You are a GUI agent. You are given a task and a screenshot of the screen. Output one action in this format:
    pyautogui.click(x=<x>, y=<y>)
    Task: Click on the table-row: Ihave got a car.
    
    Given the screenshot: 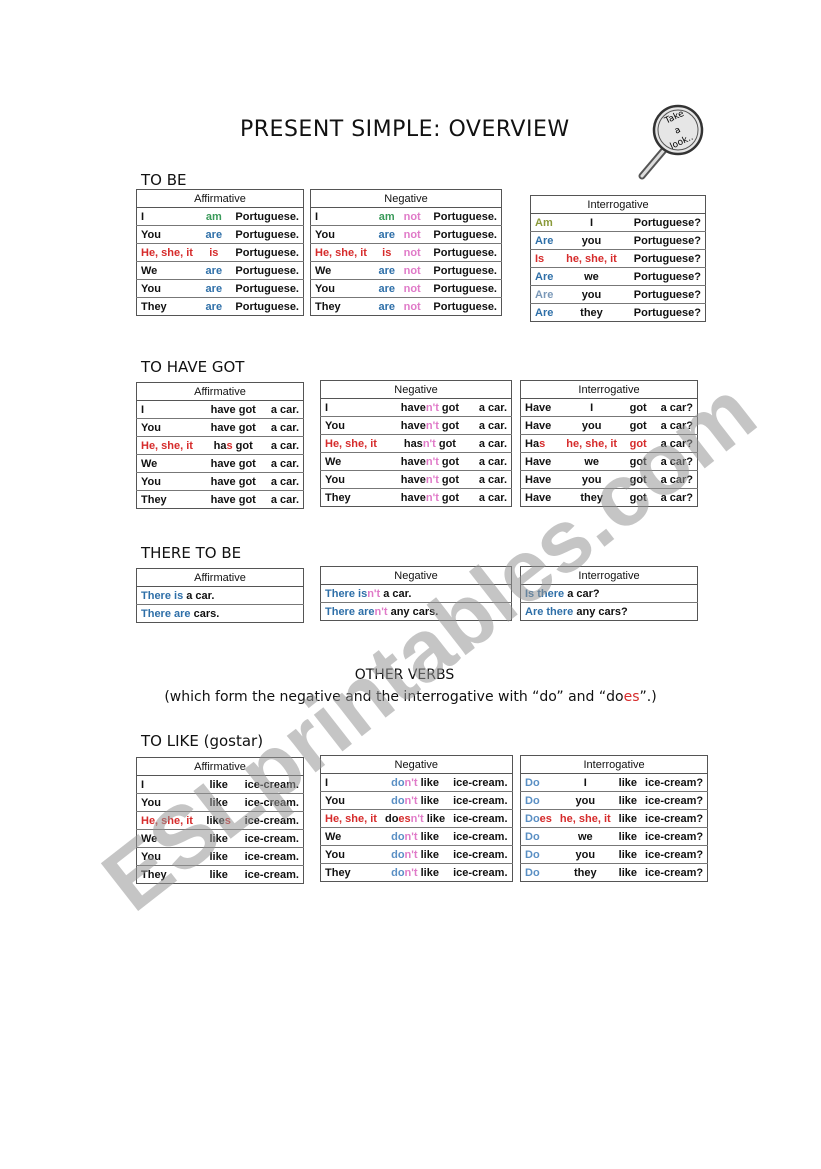 What is the action you would take?
    pyautogui.click(x=219, y=409)
    